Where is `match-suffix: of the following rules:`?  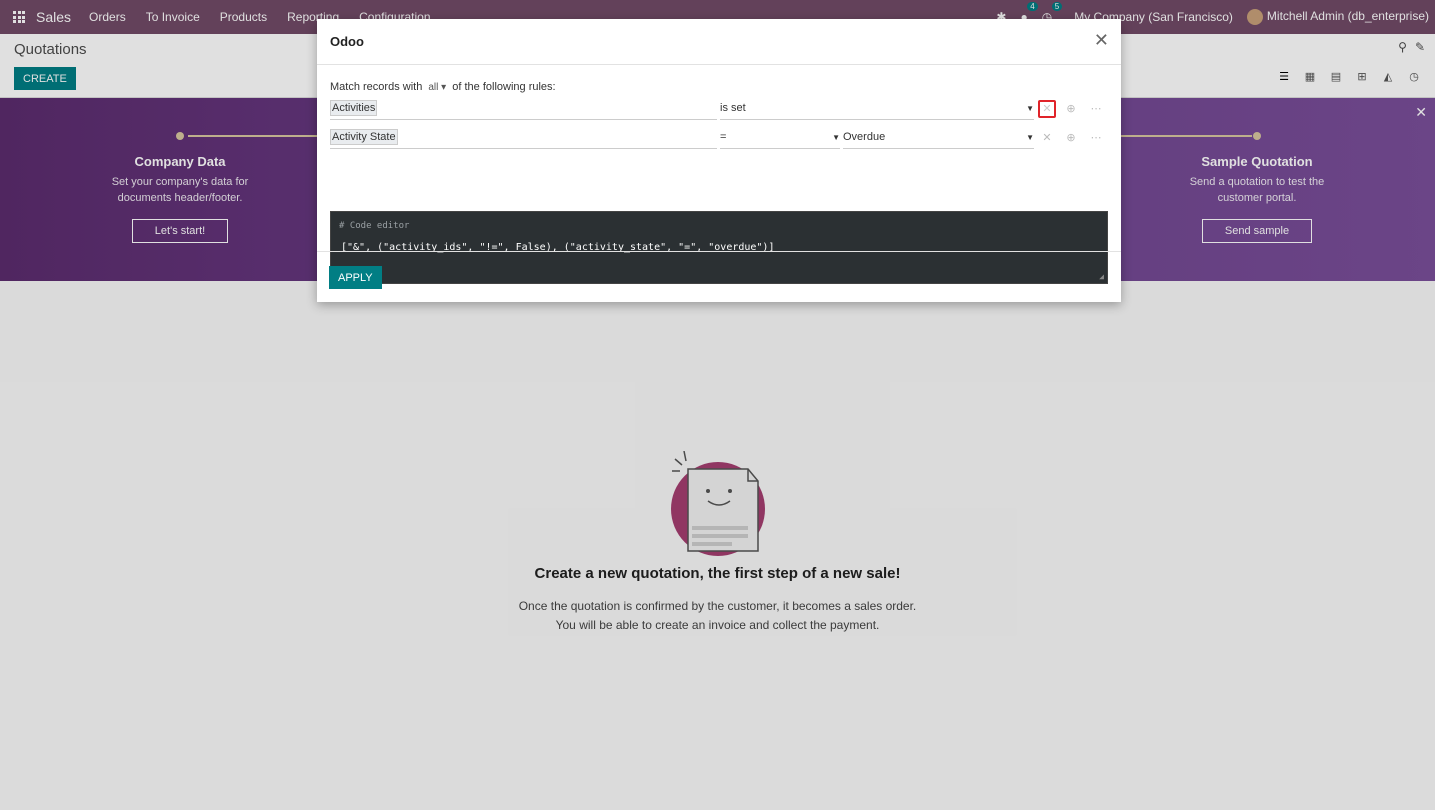
match-suffix: of the following rules: is located at coordinates (504, 87).